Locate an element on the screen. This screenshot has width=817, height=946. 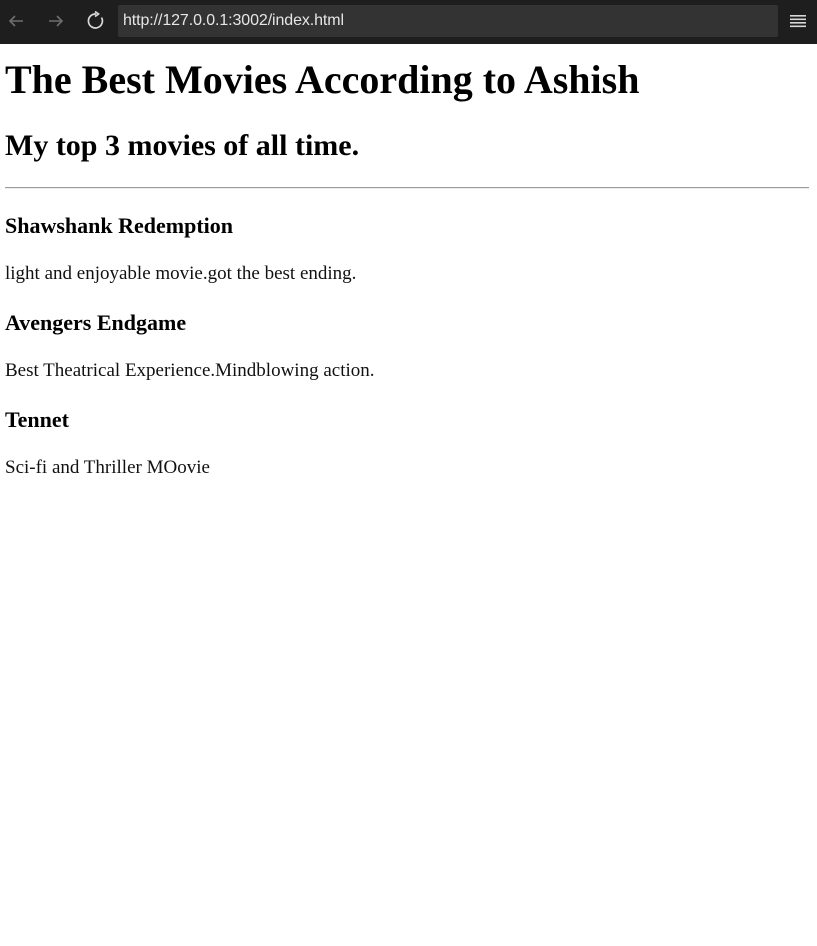
menu-button is located at coordinates (798, 21).